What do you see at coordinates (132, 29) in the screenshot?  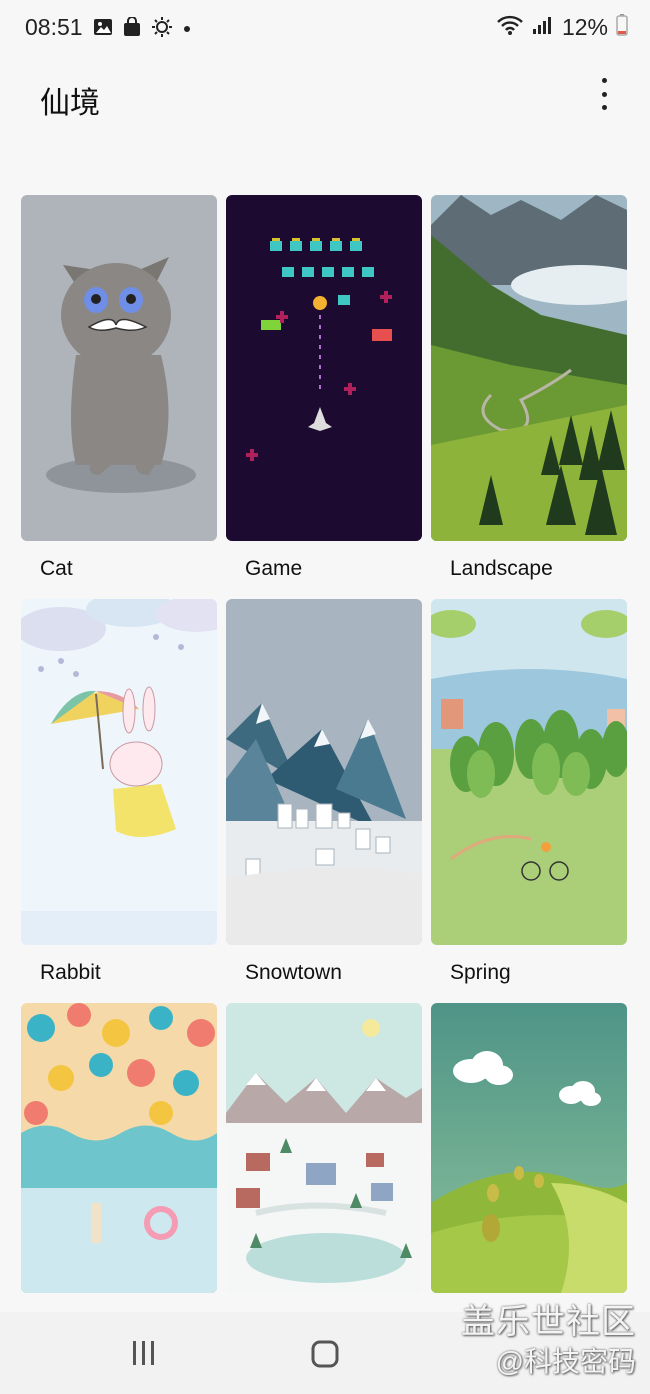 I see `shopping-bag-icon` at bounding box center [132, 29].